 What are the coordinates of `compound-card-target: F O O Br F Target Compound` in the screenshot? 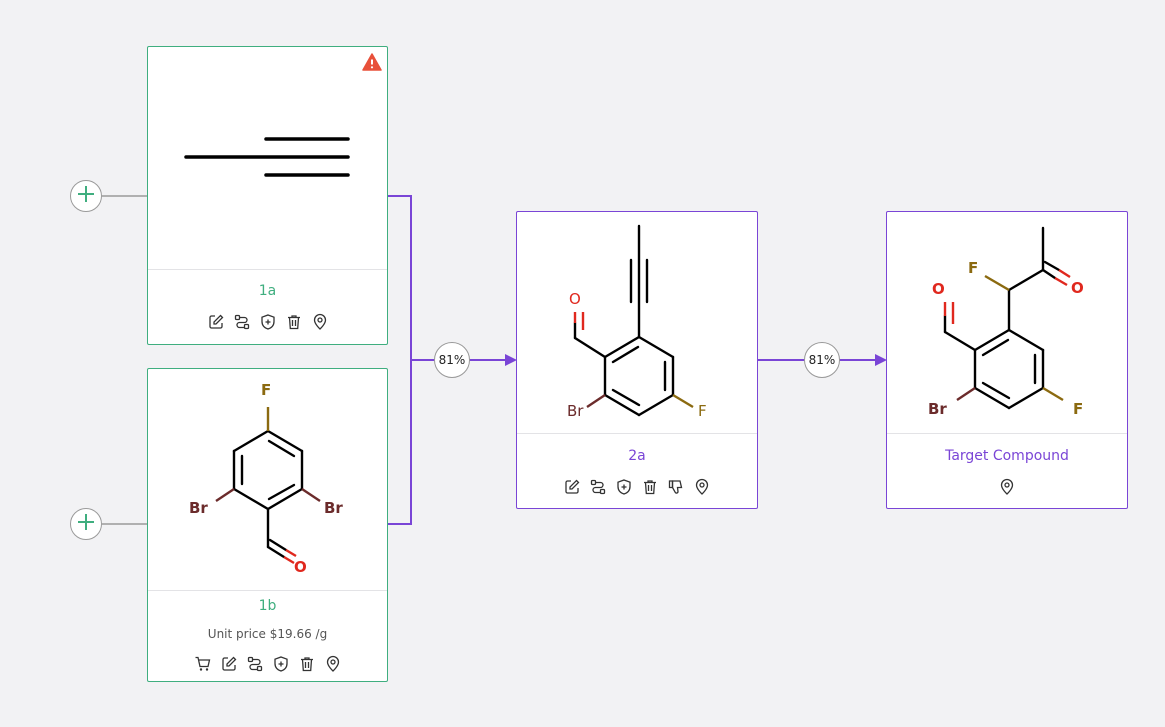 It's located at (1007, 360).